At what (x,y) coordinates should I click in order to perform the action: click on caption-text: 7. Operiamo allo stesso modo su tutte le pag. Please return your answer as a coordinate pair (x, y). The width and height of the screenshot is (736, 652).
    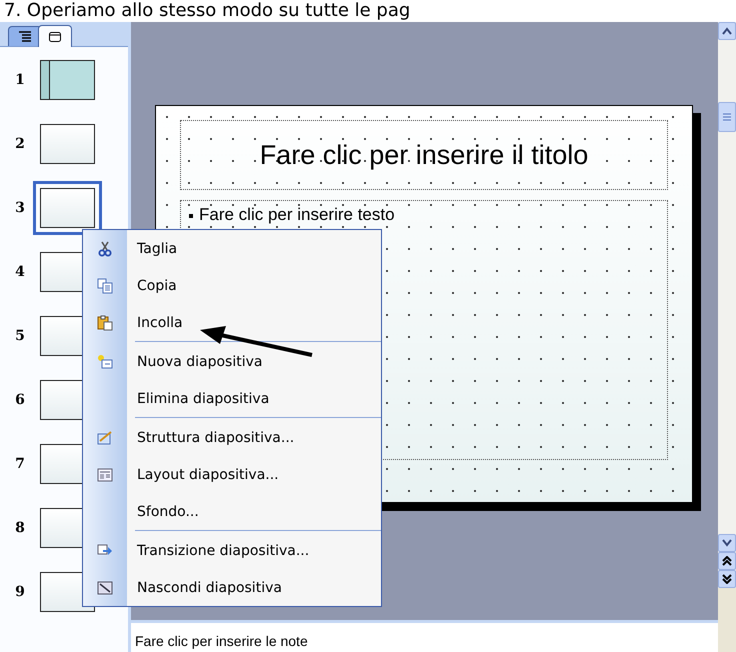
    Looking at the image, I should click on (207, 11).